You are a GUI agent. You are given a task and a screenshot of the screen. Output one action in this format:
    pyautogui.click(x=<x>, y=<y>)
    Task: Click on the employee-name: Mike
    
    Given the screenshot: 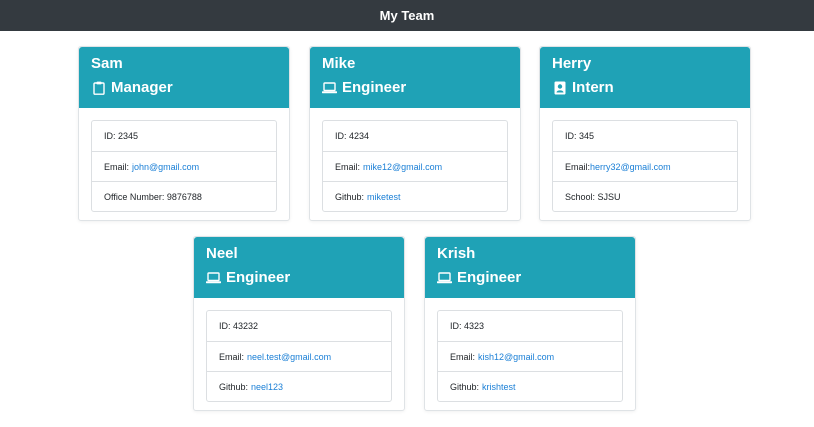 What is the action you would take?
    pyautogui.click(x=339, y=63)
    